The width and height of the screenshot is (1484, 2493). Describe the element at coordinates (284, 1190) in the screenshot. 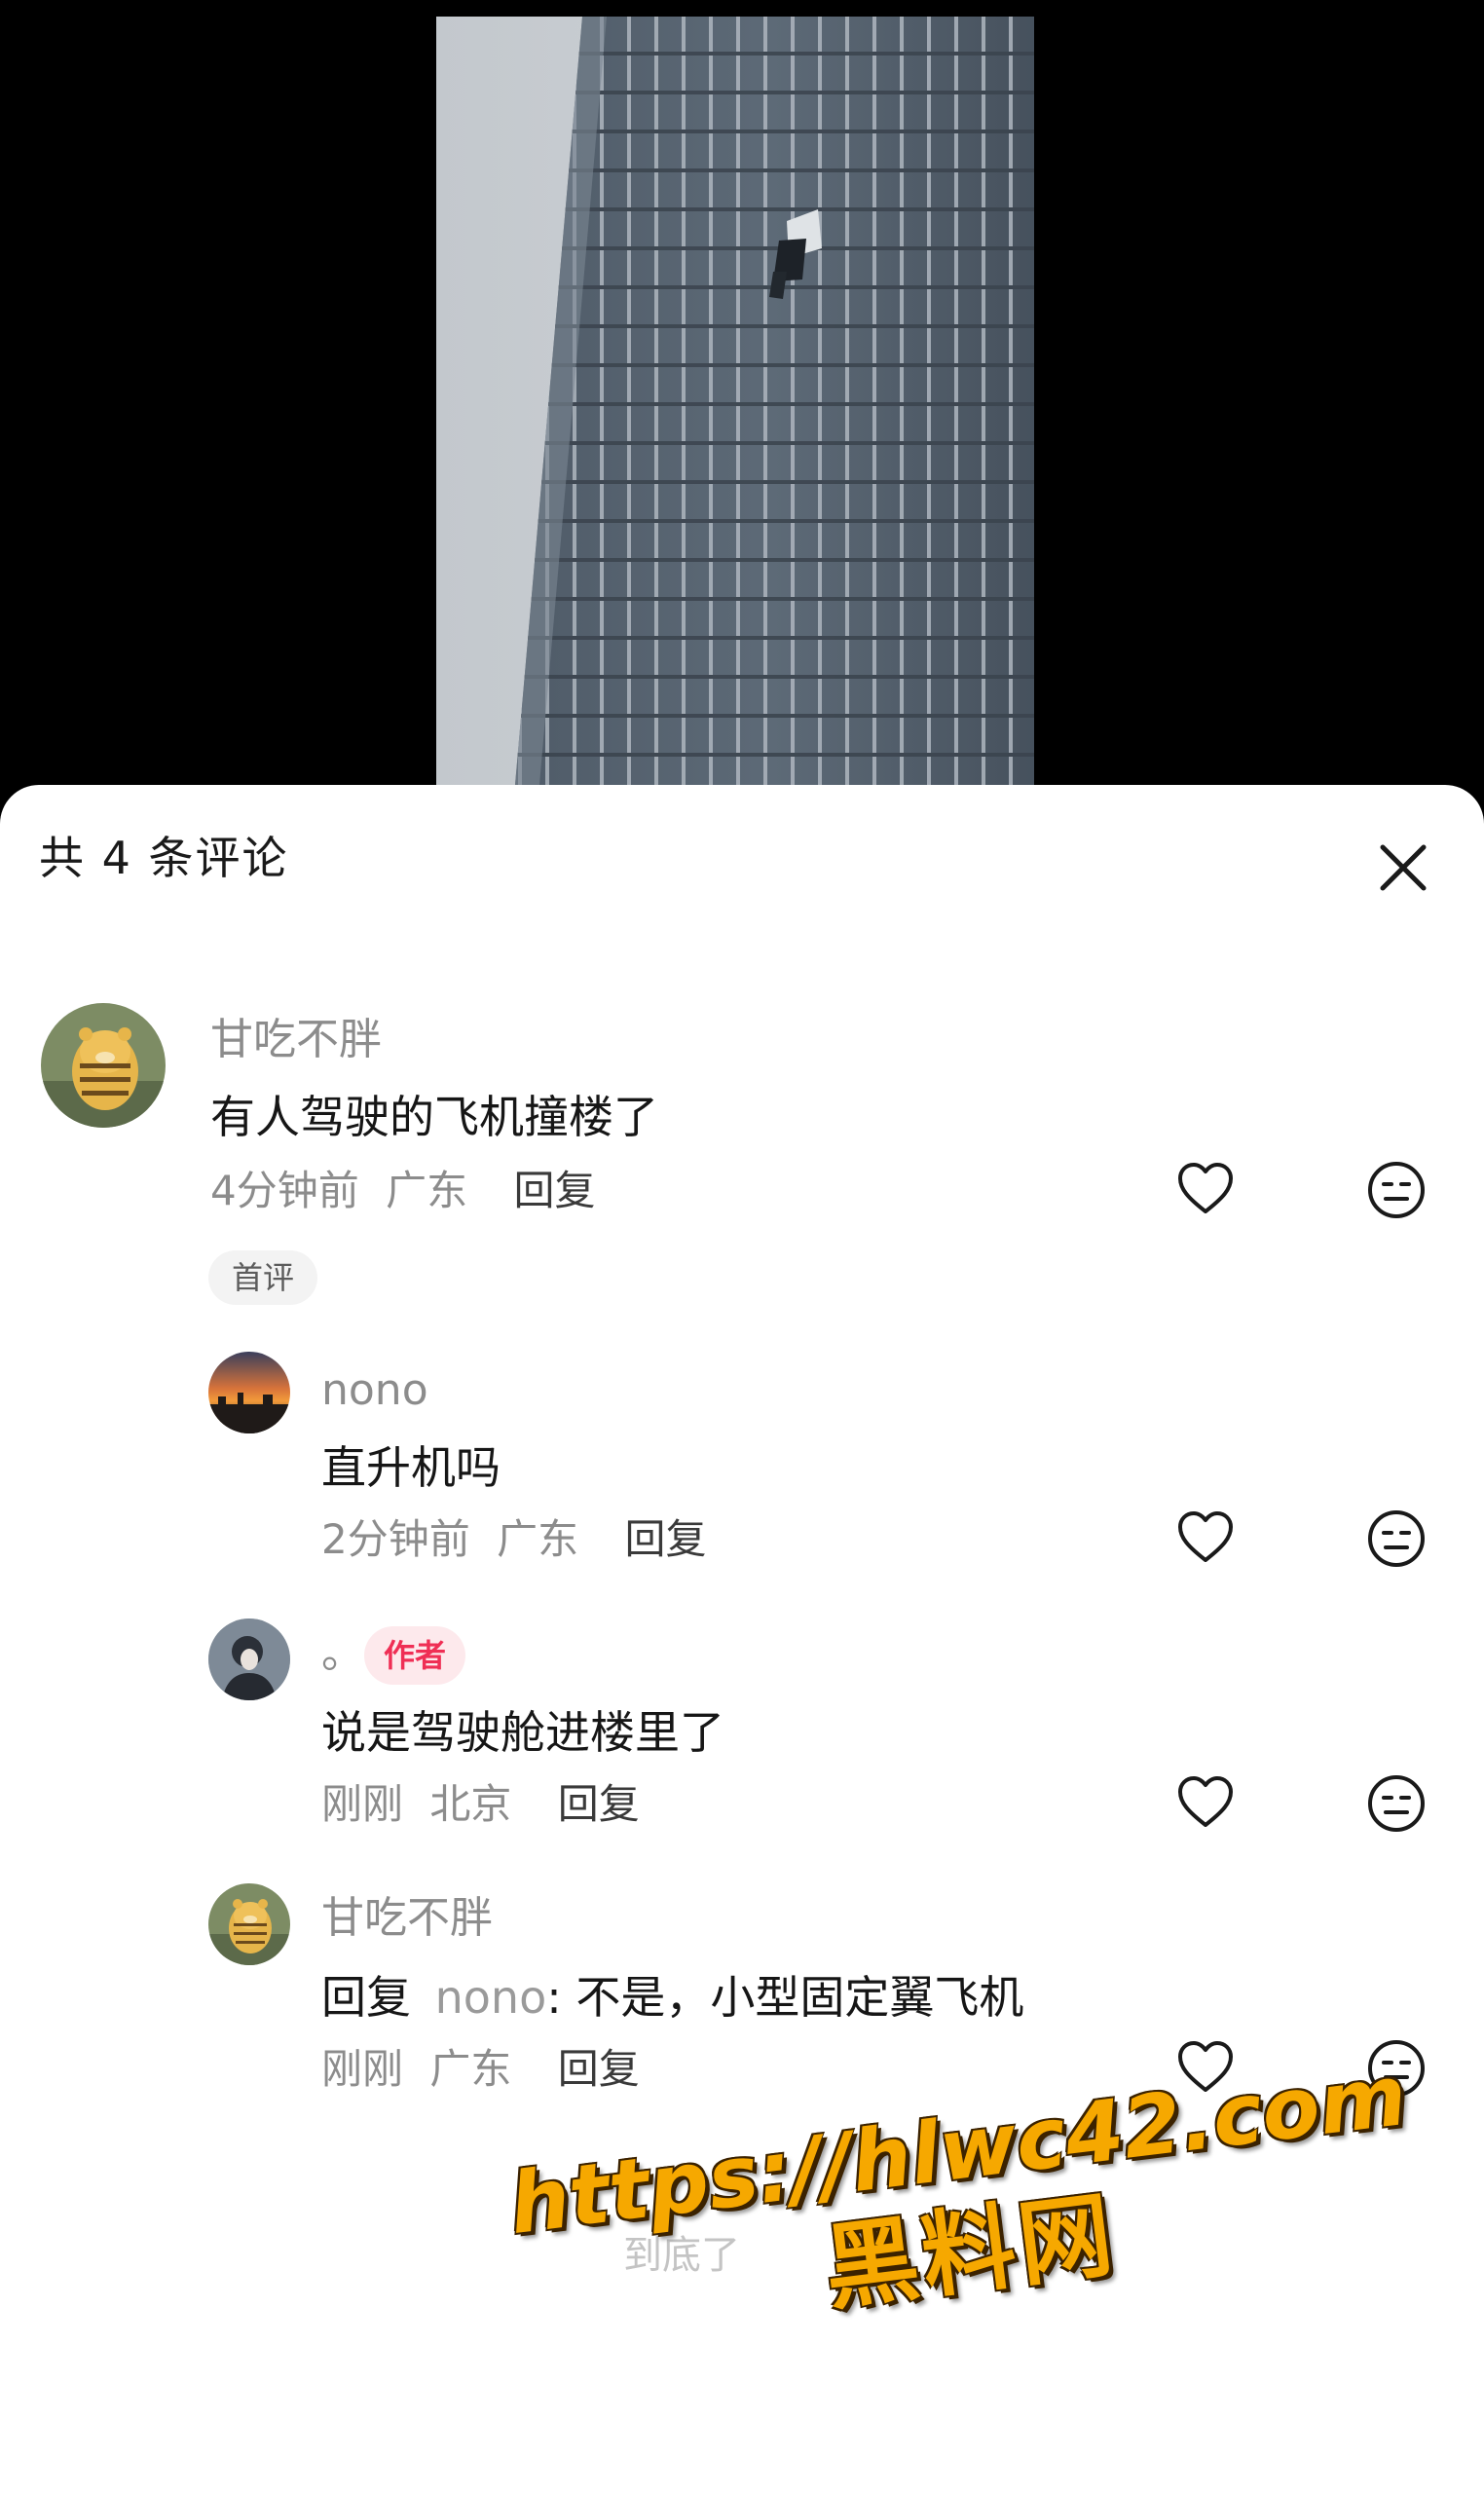

I see `comment-time: 4分钟前` at that location.